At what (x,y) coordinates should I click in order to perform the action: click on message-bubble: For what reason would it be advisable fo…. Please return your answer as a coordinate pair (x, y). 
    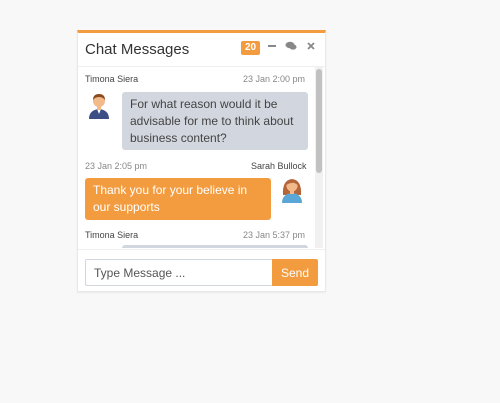
    Looking at the image, I should click on (215, 121).